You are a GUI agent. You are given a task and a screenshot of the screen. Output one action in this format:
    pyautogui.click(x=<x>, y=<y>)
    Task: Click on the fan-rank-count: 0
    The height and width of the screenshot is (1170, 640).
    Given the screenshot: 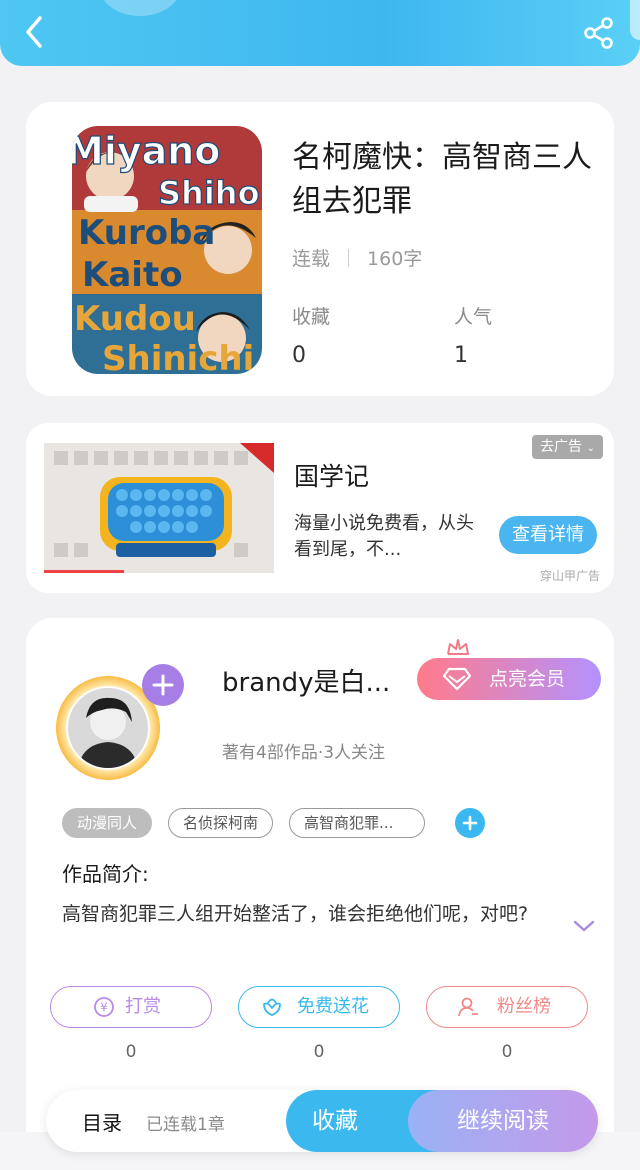 What is the action you would take?
    pyautogui.click(x=507, y=1052)
    